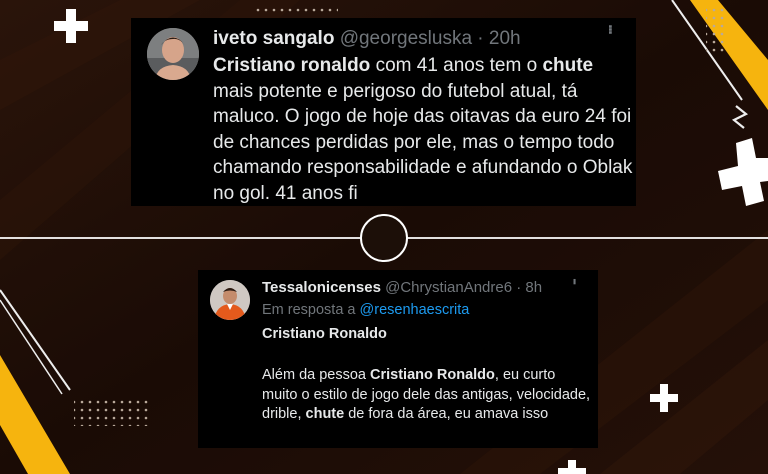 The height and width of the screenshot is (474, 768). Describe the element at coordinates (448, 287) in the screenshot. I see `user-handle: @ChrystianAndre6` at that location.